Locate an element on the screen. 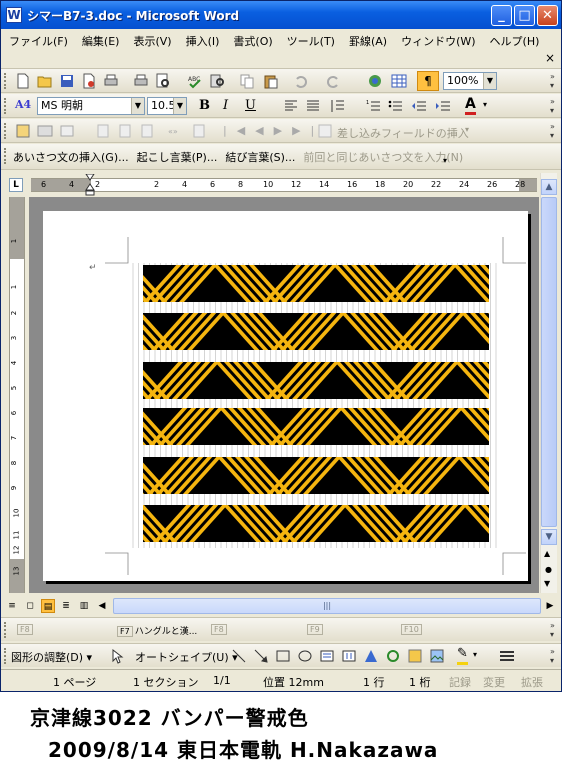  normal-view-button: ≡ is located at coordinates (12, 606).